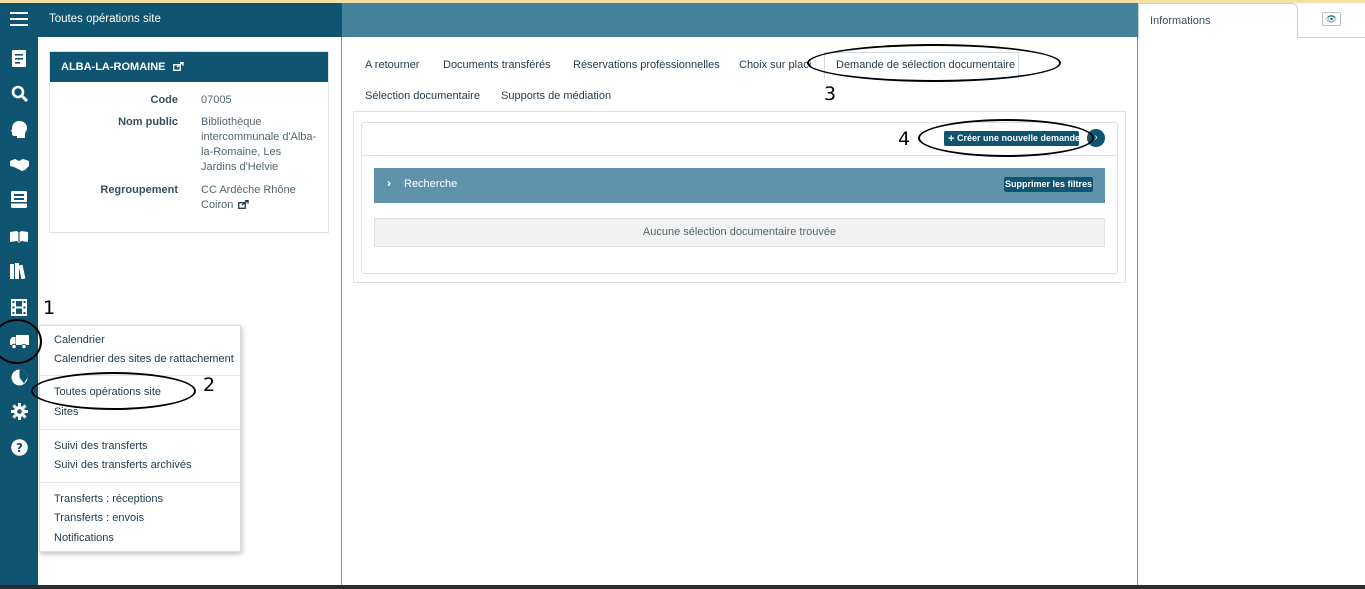  Describe the element at coordinates (904, 139) in the screenshot. I see `annotation-number: 4` at that location.